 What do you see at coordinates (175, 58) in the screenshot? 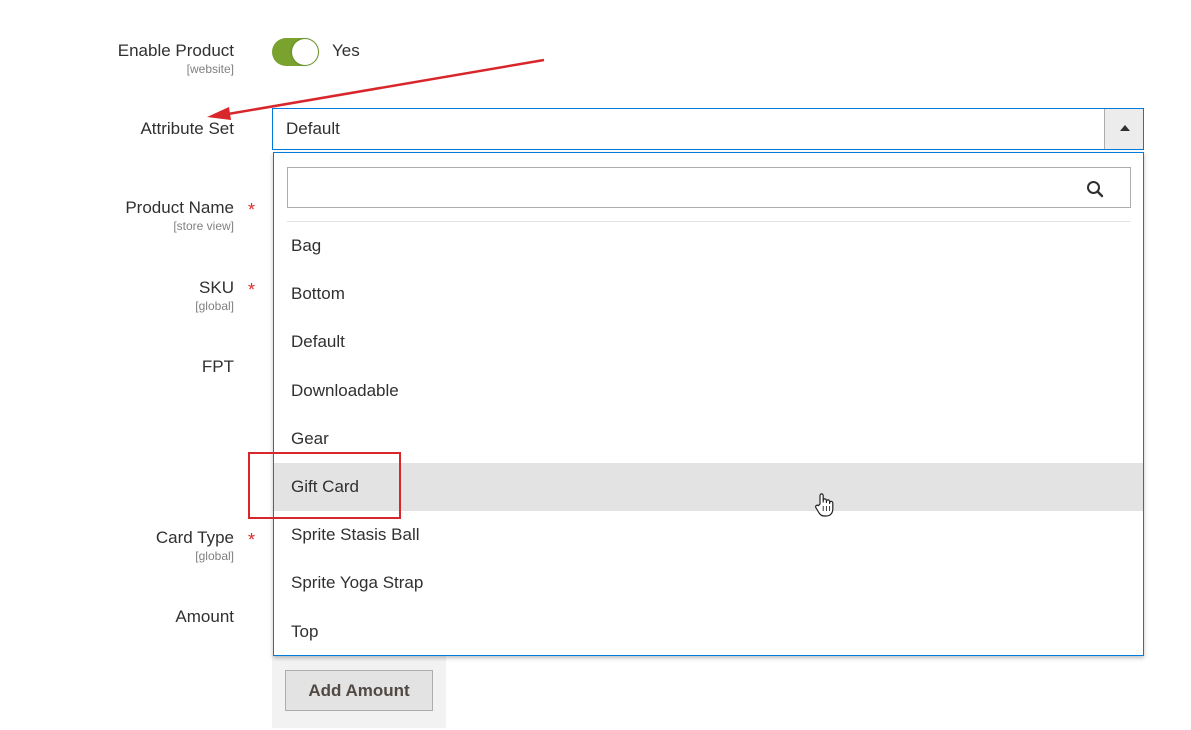
I see `enable-product-label: Enable Product [website]` at bounding box center [175, 58].